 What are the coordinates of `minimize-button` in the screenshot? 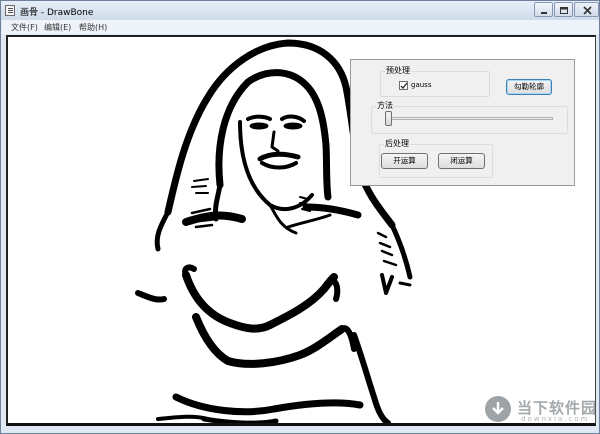 It's located at (543, 9).